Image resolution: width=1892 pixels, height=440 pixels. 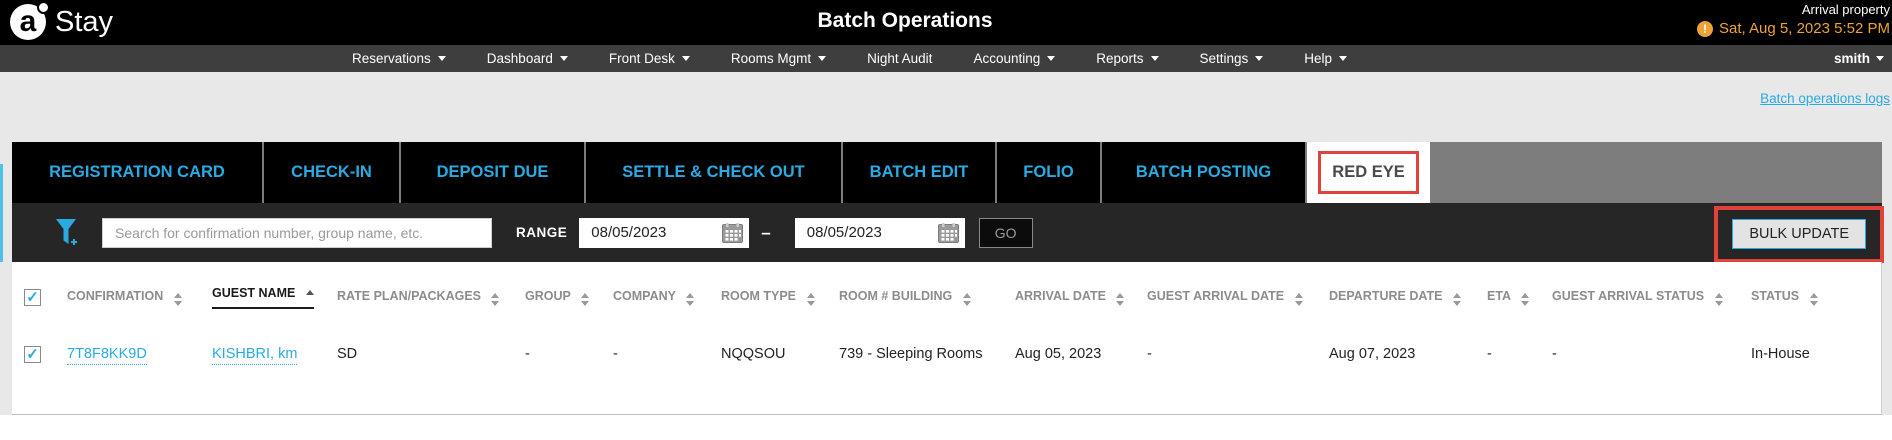 What do you see at coordinates (431, 285) in the screenshot?
I see `column-header-rate-plan: RATE PLAN/PACKAGES` at bounding box center [431, 285].